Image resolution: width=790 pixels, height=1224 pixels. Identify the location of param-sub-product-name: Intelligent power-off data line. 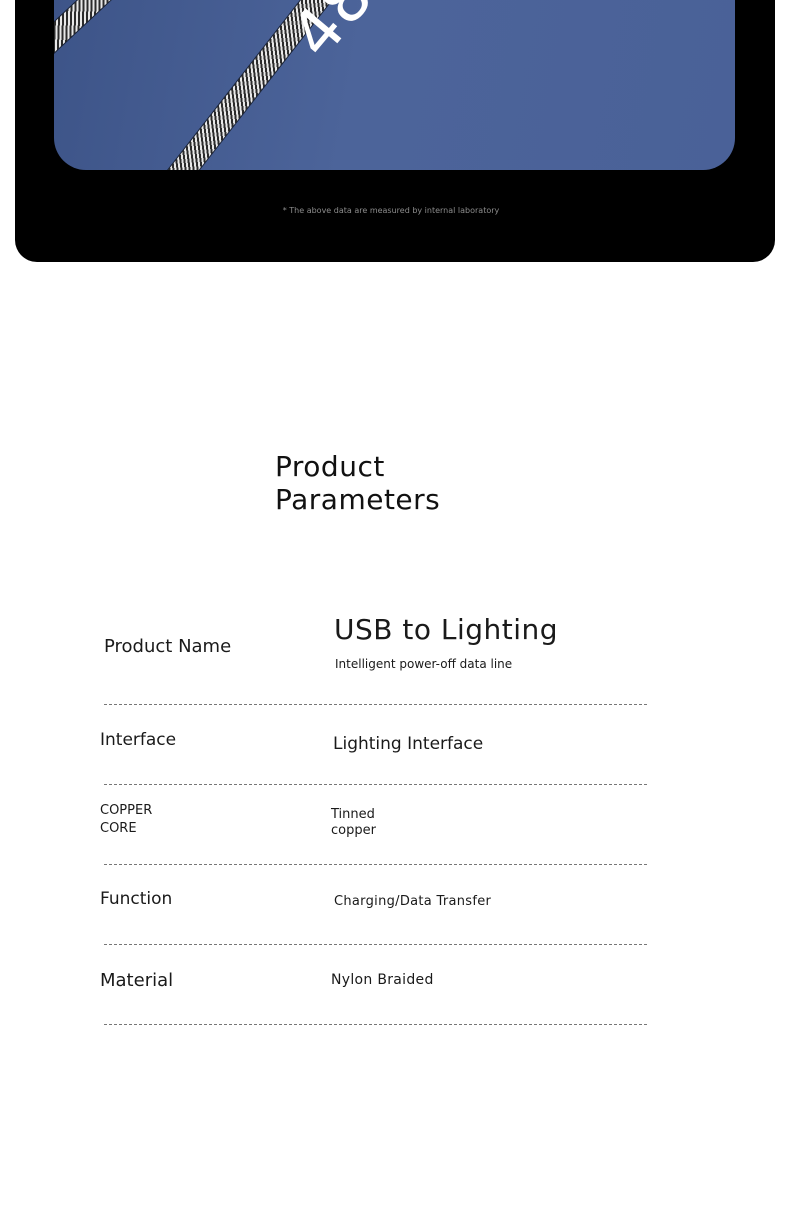
(424, 664).